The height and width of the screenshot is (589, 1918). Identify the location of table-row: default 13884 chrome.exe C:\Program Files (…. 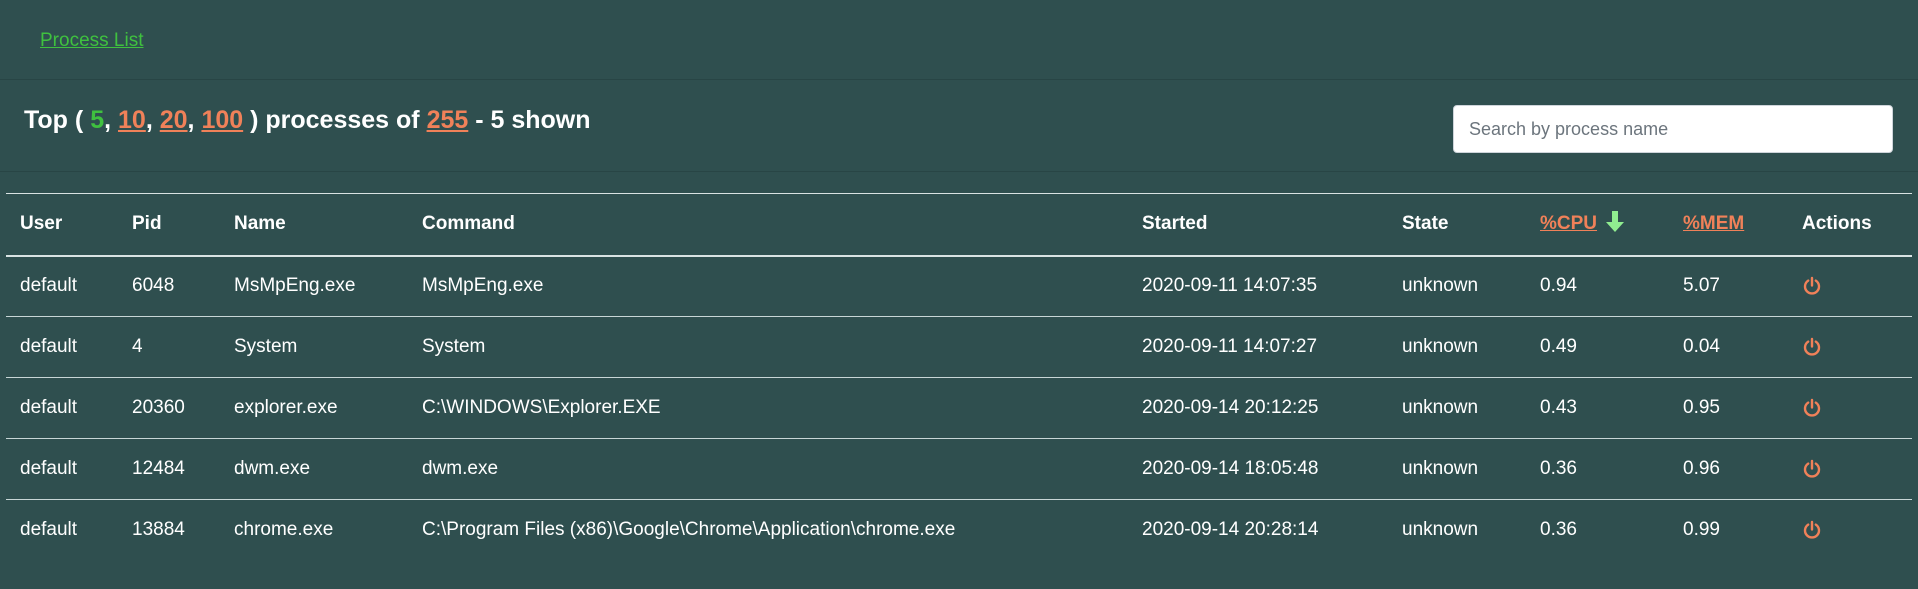
(959, 530).